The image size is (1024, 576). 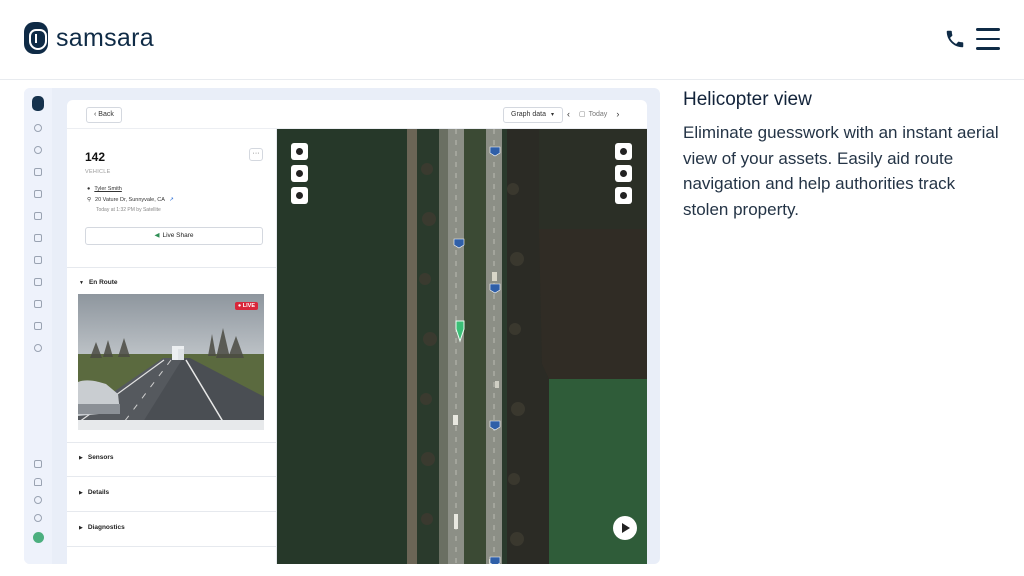 I want to click on avatar, so click(x=38, y=537).